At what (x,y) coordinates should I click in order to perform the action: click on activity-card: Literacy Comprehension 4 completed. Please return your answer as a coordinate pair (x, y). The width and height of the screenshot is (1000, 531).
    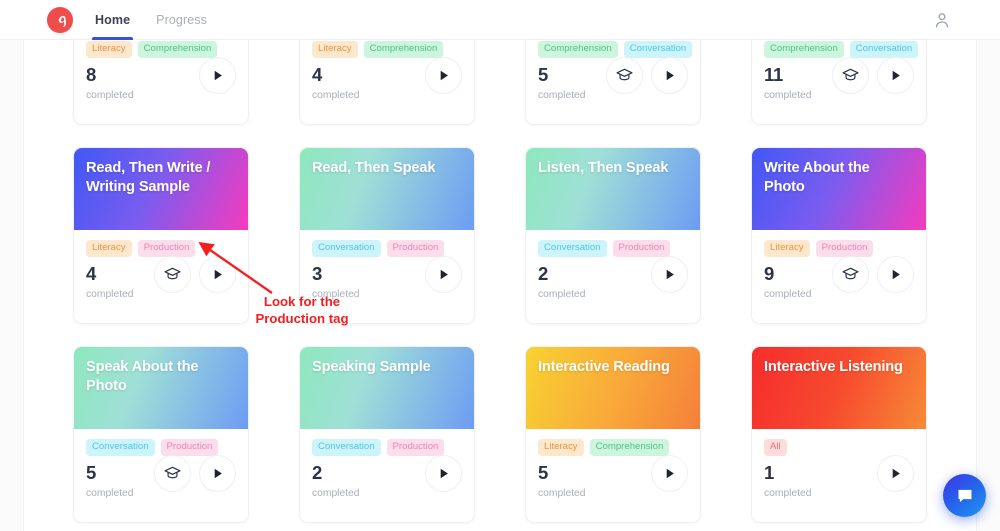
    Looking at the image, I should click on (387, 82).